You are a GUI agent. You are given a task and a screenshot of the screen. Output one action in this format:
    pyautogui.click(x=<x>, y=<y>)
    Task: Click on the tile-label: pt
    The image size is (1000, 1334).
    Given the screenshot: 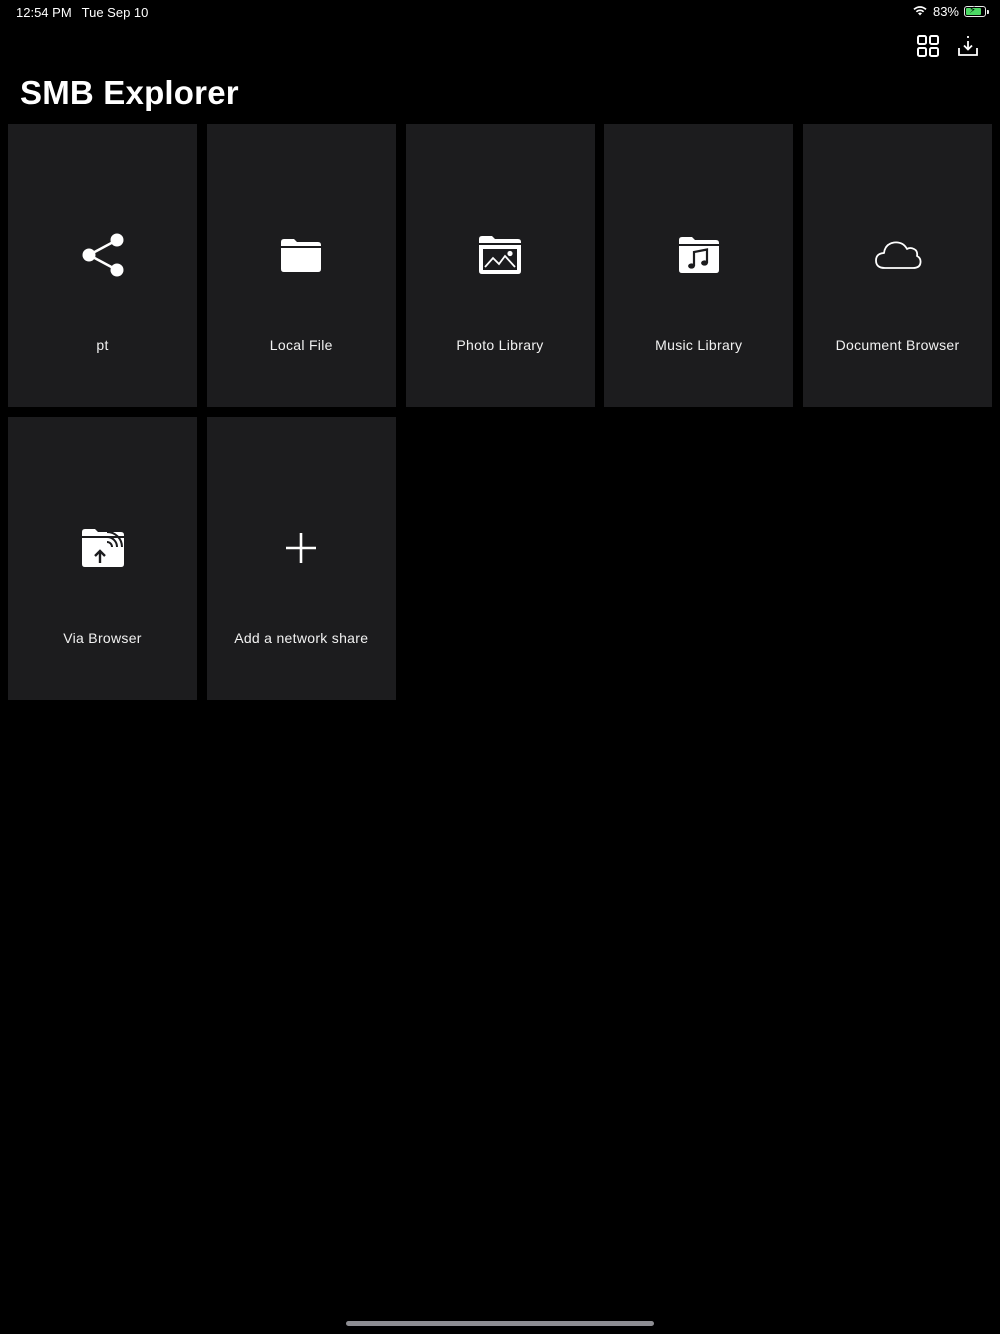 What is the action you would take?
    pyautogui.click(x=102, y=345)
    